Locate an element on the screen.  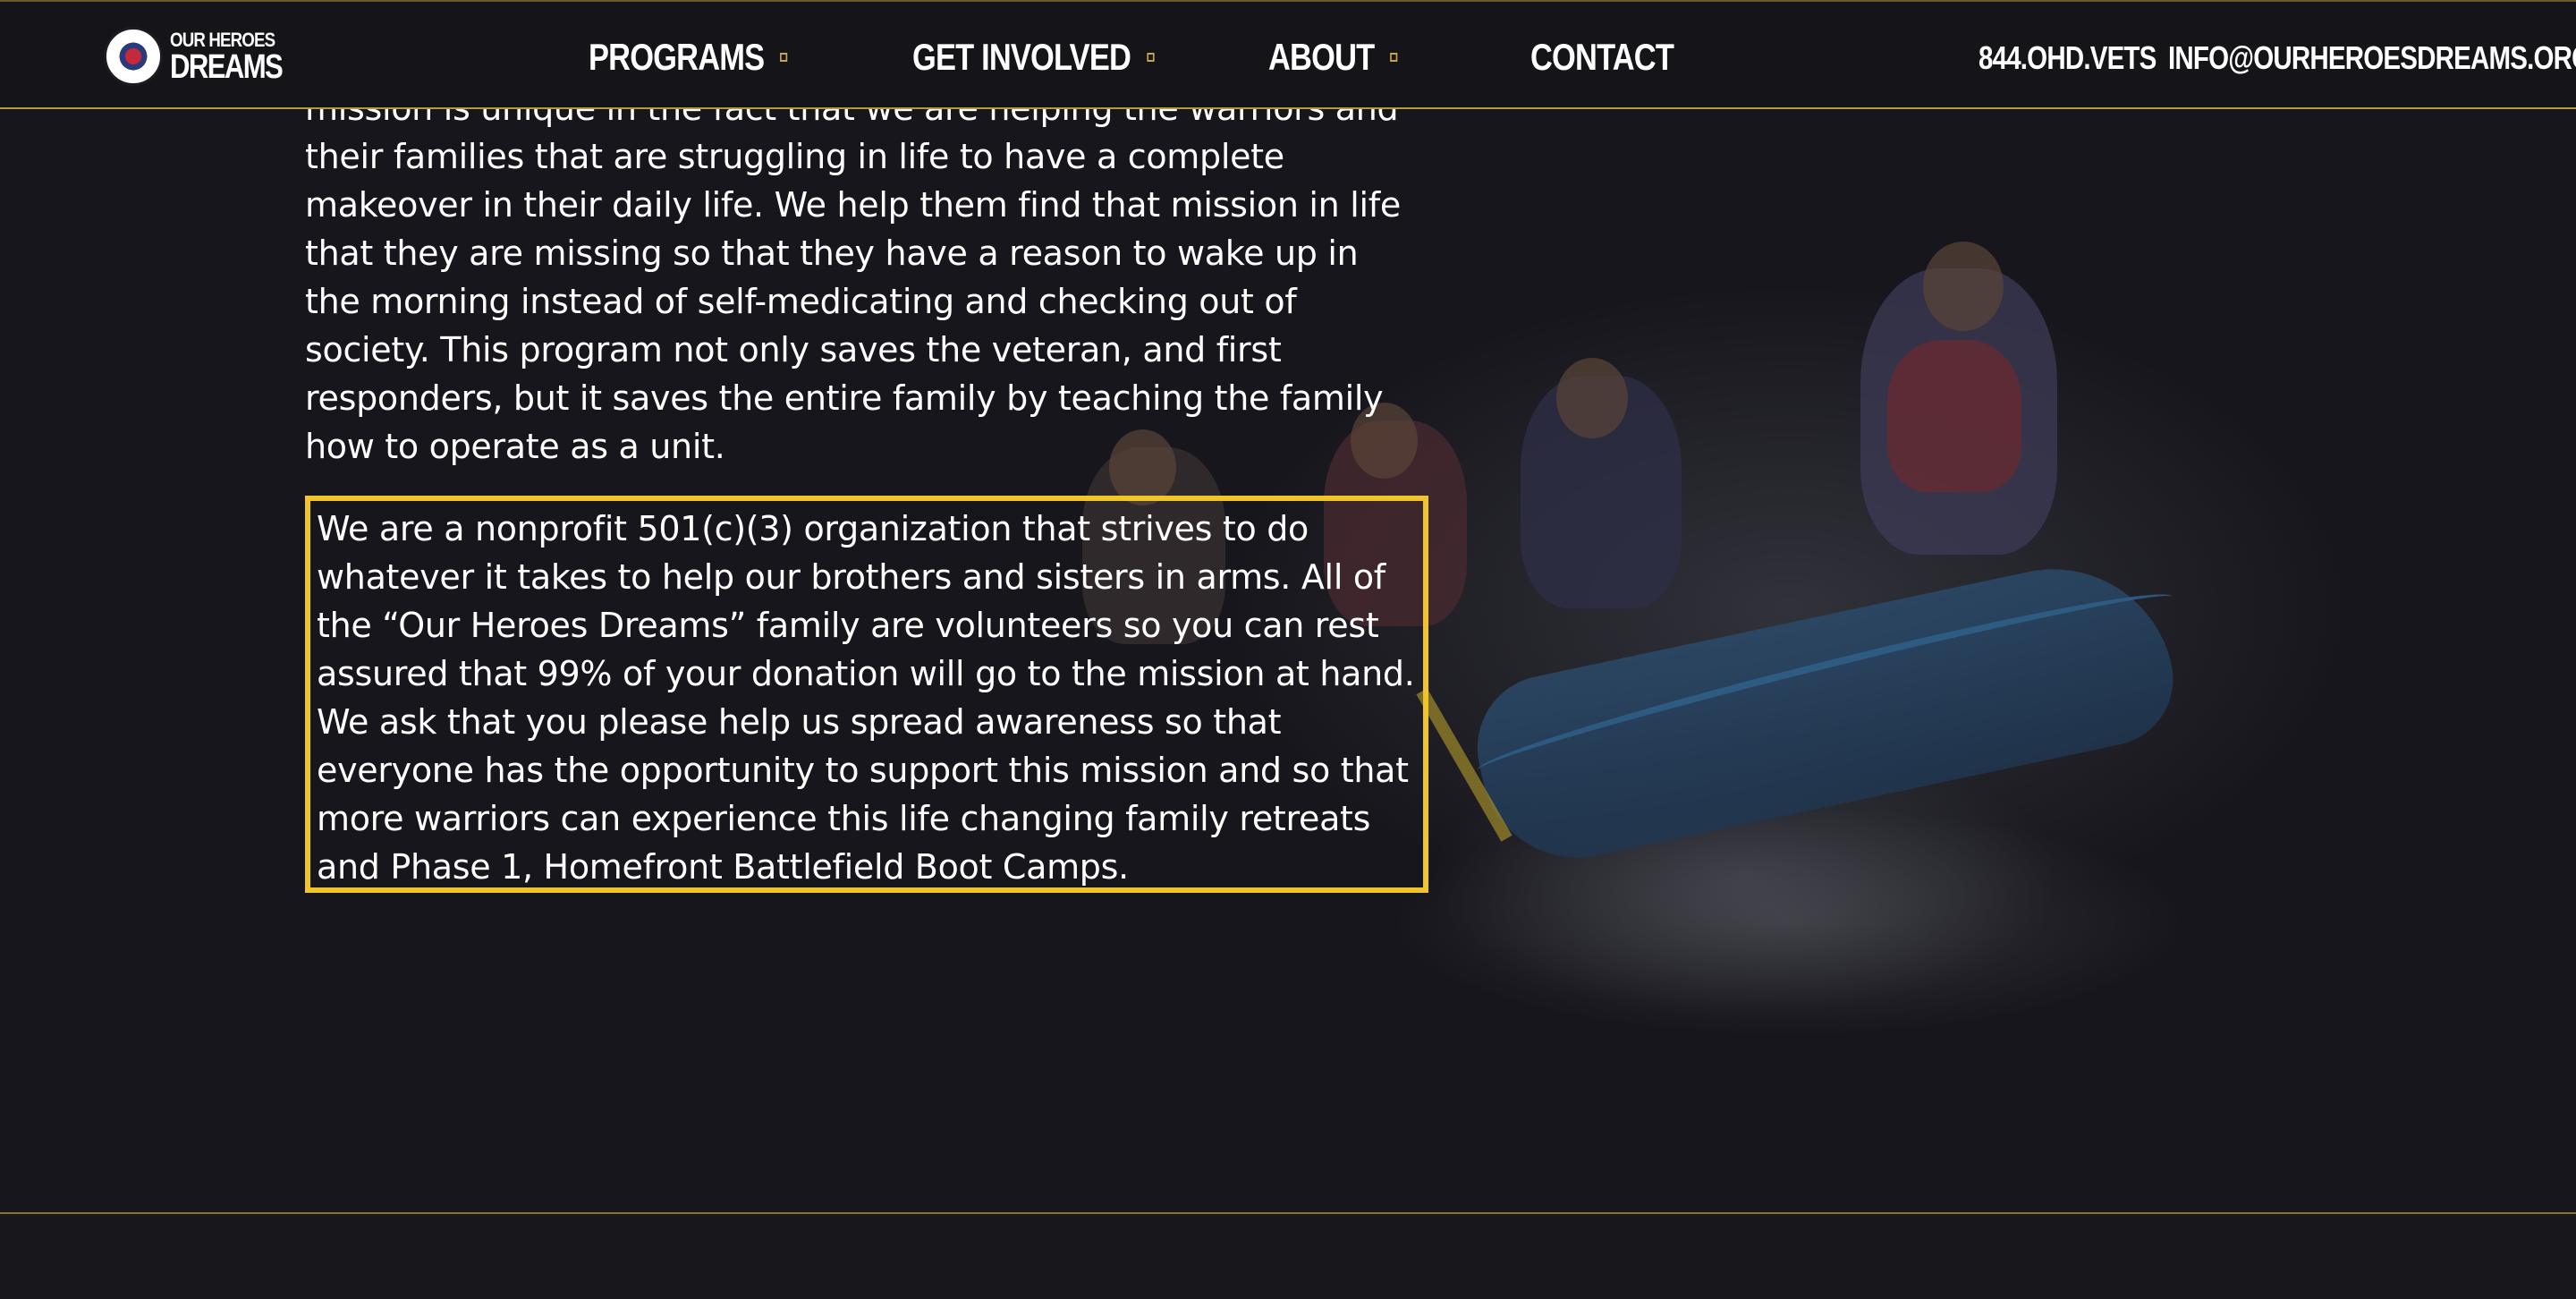
nav-get-involved-label: GET INVOLVED is located at coordinates (1021, 57).